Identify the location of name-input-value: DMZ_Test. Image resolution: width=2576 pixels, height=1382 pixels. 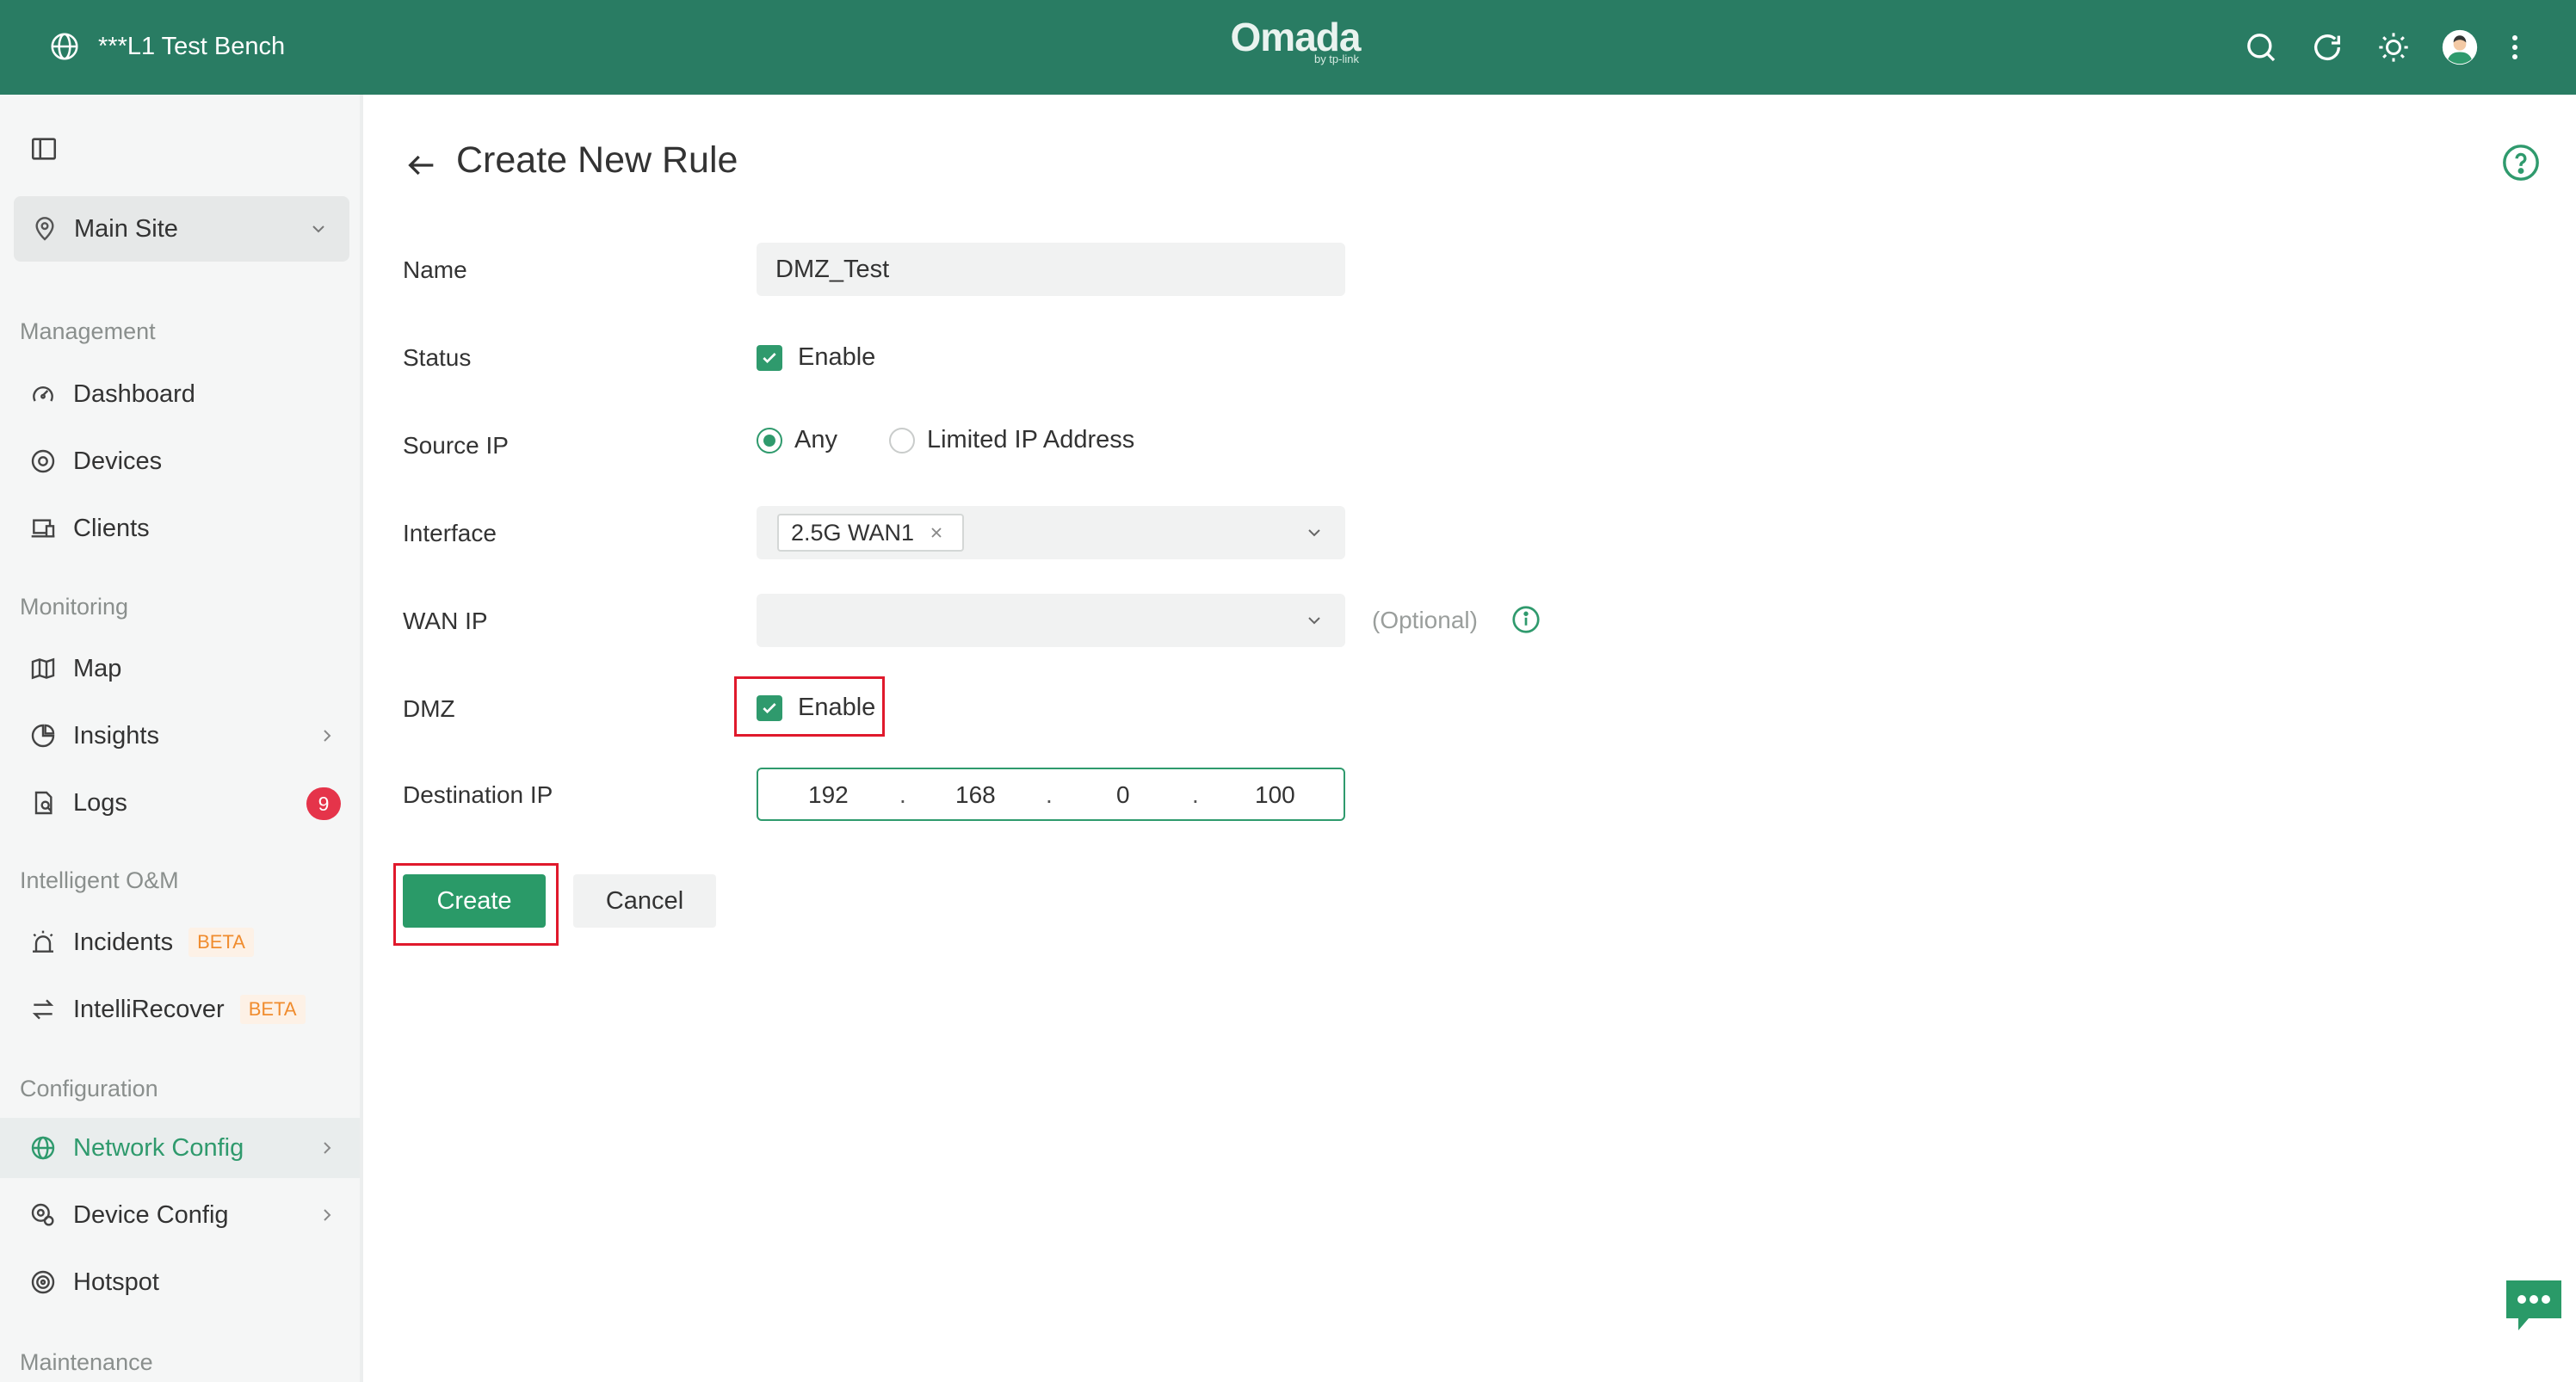
(832, 270).